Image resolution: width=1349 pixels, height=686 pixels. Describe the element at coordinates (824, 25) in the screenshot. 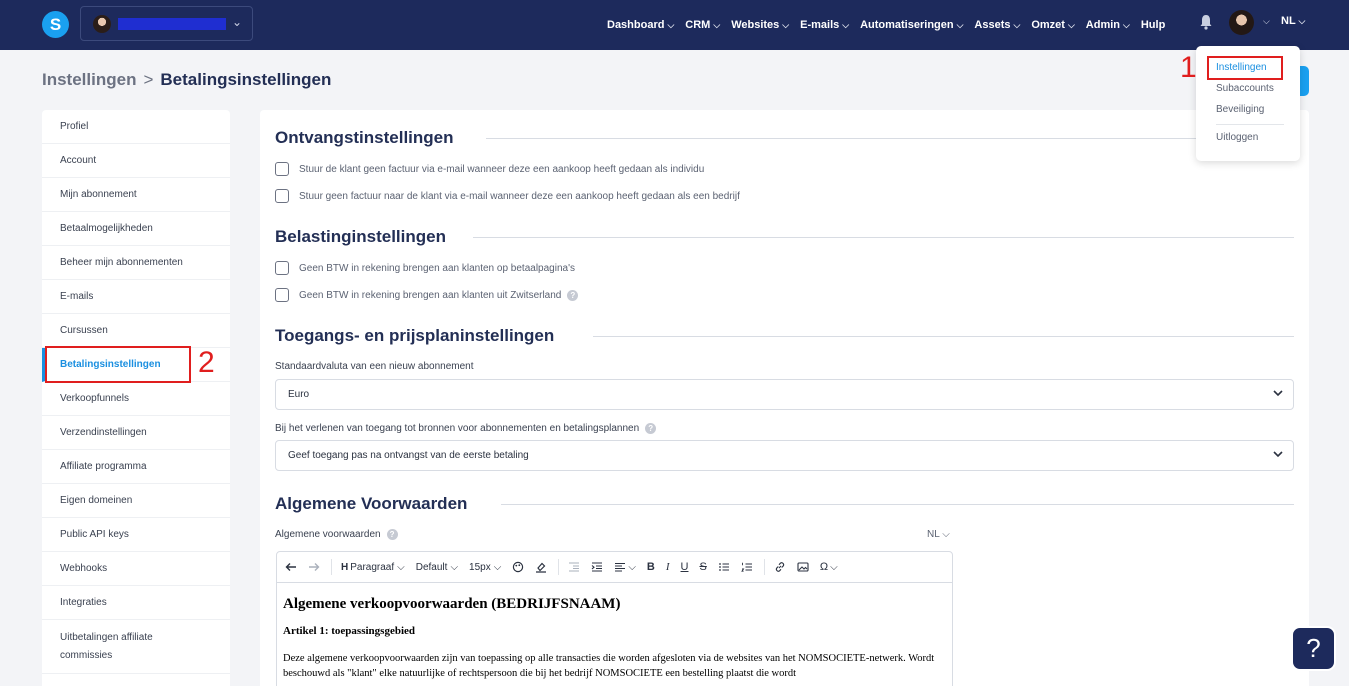

I see `nav-emails: E-mails ⌵` at that location.